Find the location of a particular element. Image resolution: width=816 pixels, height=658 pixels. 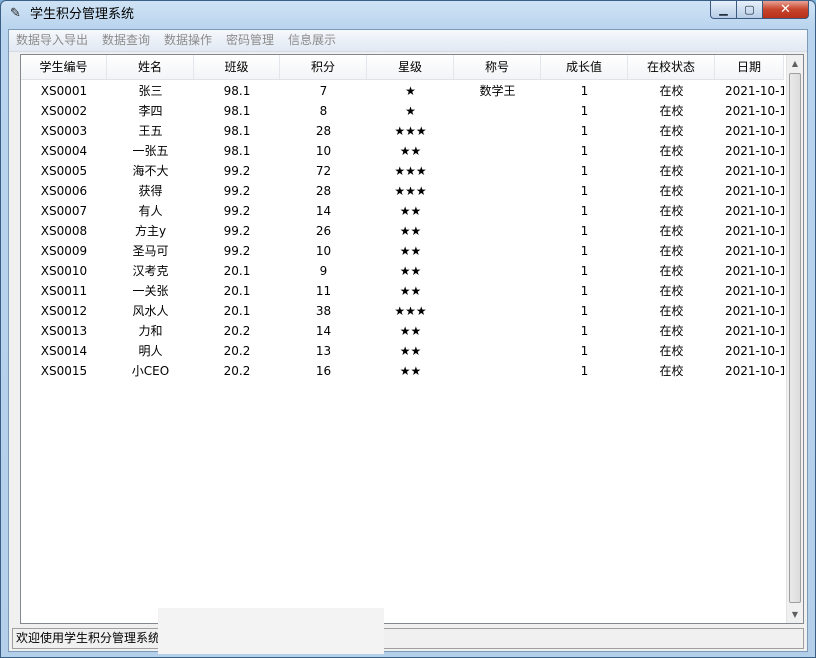

scroll-down-icon: ▼ is located at coordinates (795, 614).